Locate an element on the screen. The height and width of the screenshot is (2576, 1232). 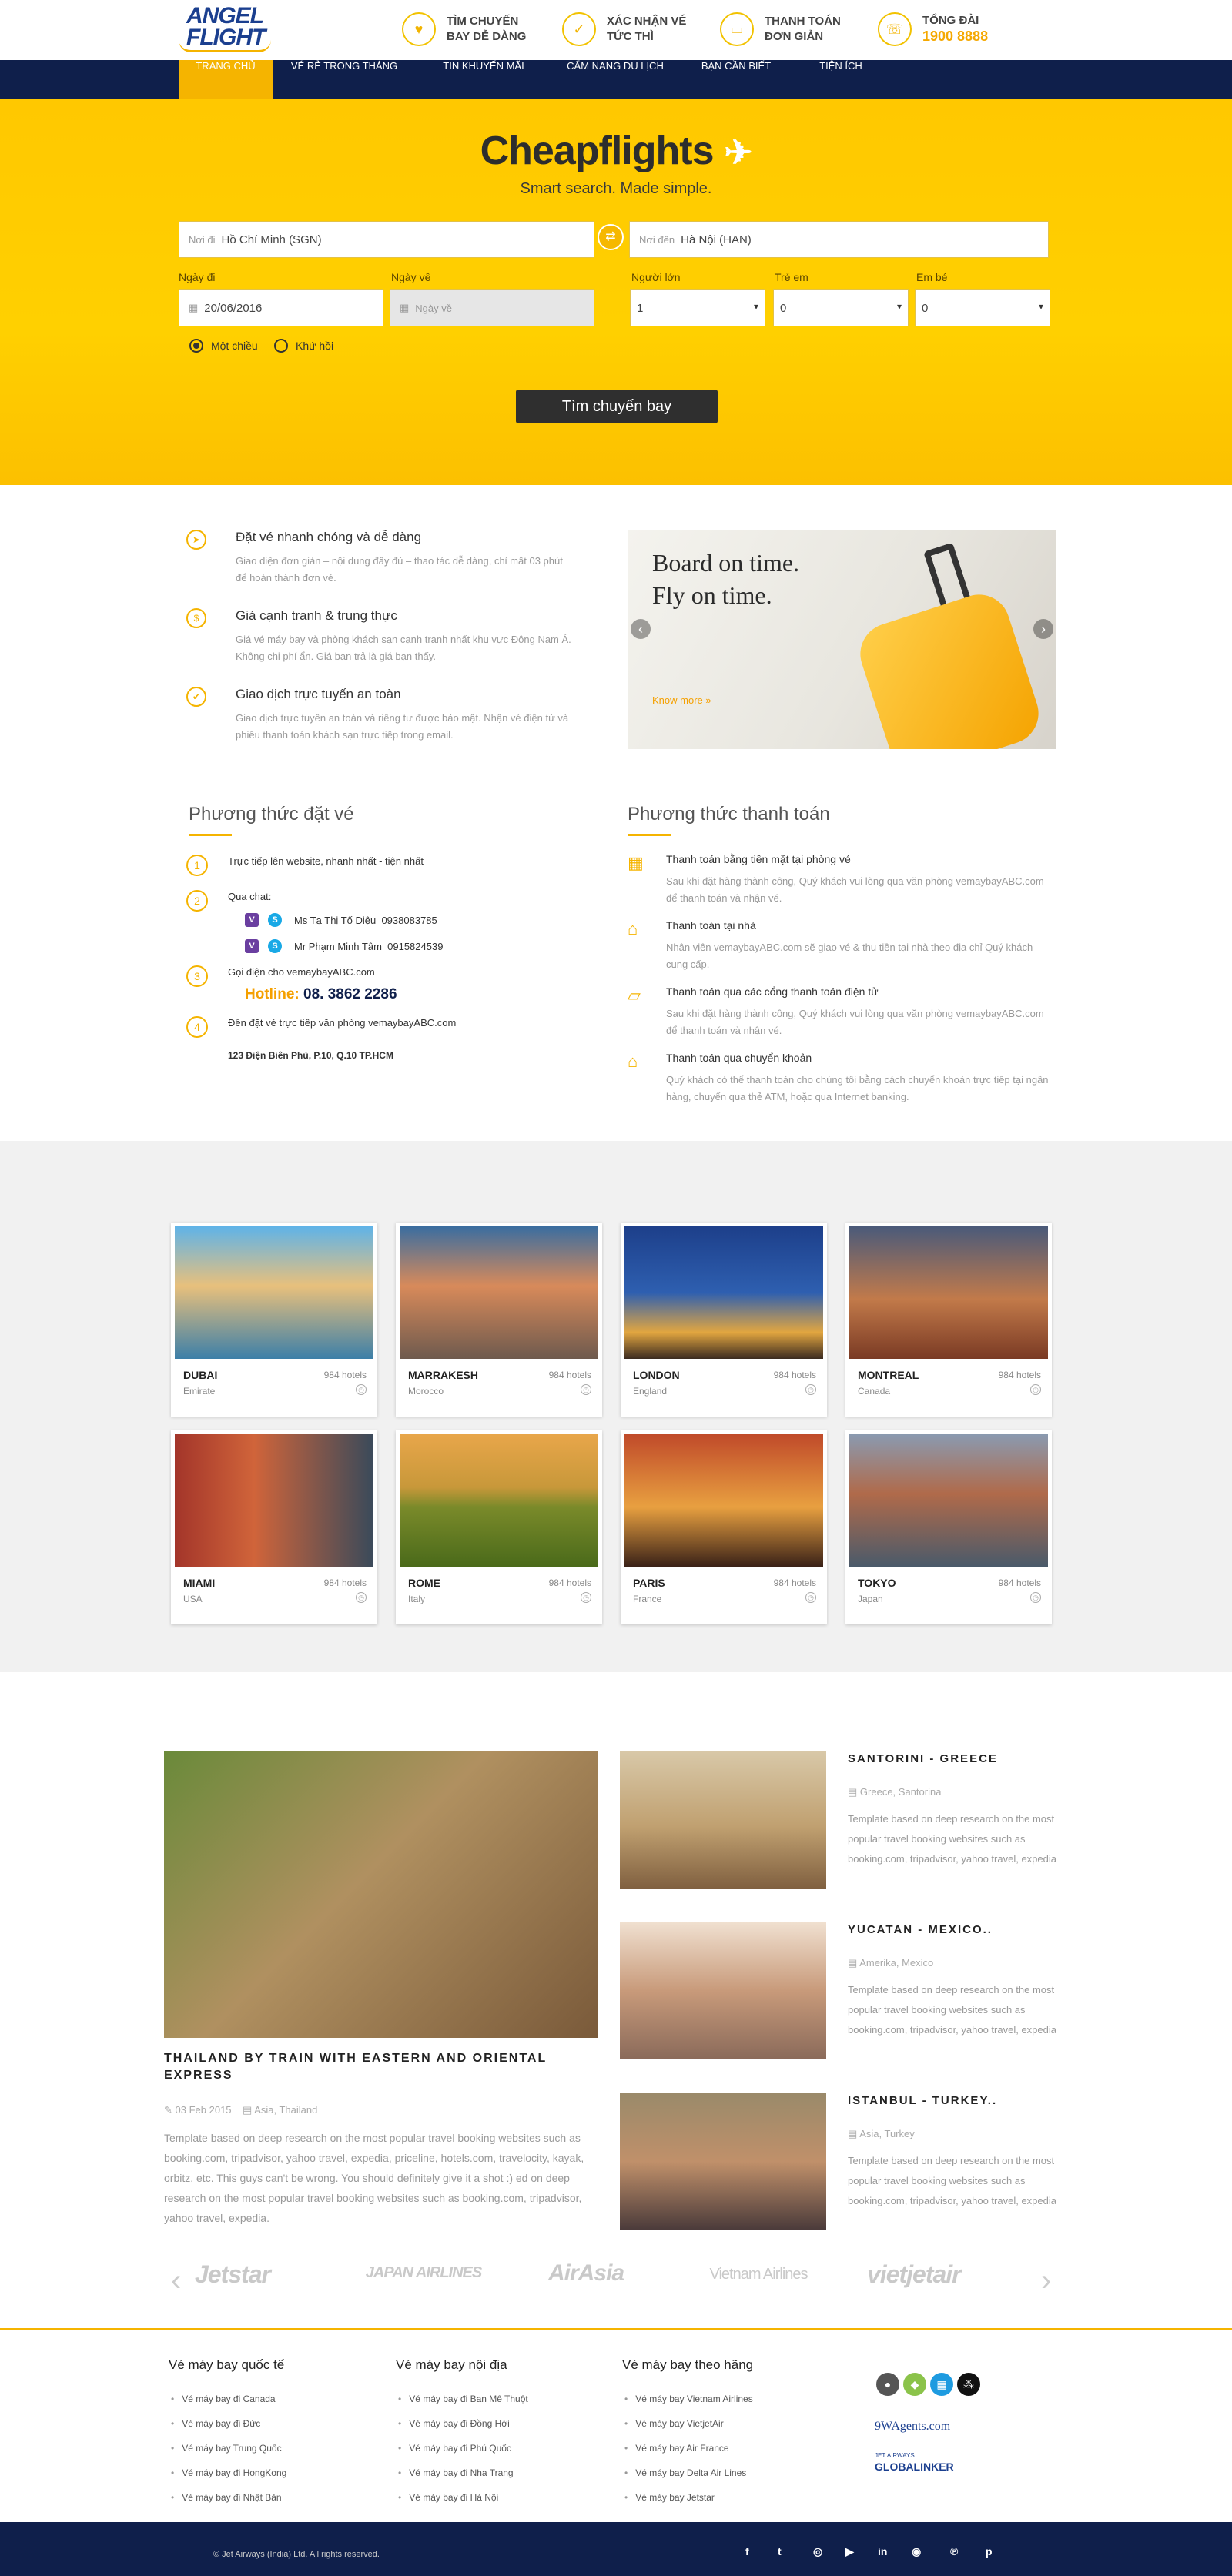
return-date-field: ▦ Ngày về is located at coordinates (492, 307).